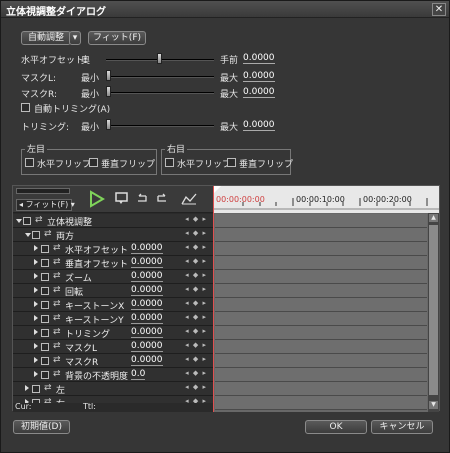 Image resolution: width=450 pixels, height=453 pixels. Describe the element at coordinates (113, 319) in the screenshot. I see `tree-row: ⇄ キーストーンY 0.0000 ◂ ◆ ▸` at that location.